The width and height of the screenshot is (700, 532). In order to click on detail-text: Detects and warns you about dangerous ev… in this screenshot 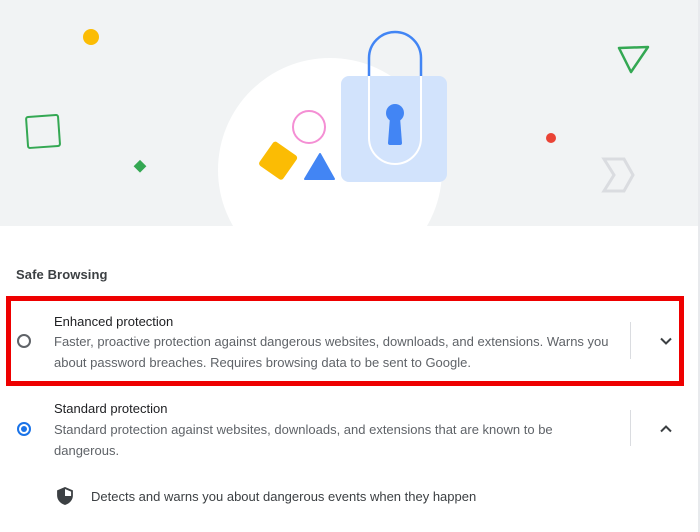, I will do `click(284, 496)`.